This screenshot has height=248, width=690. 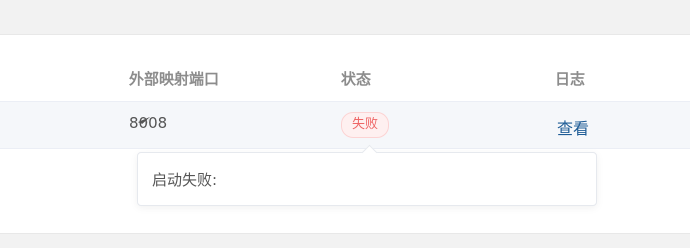 I want to click on header-status: 状态, so click(x=356, y=79).